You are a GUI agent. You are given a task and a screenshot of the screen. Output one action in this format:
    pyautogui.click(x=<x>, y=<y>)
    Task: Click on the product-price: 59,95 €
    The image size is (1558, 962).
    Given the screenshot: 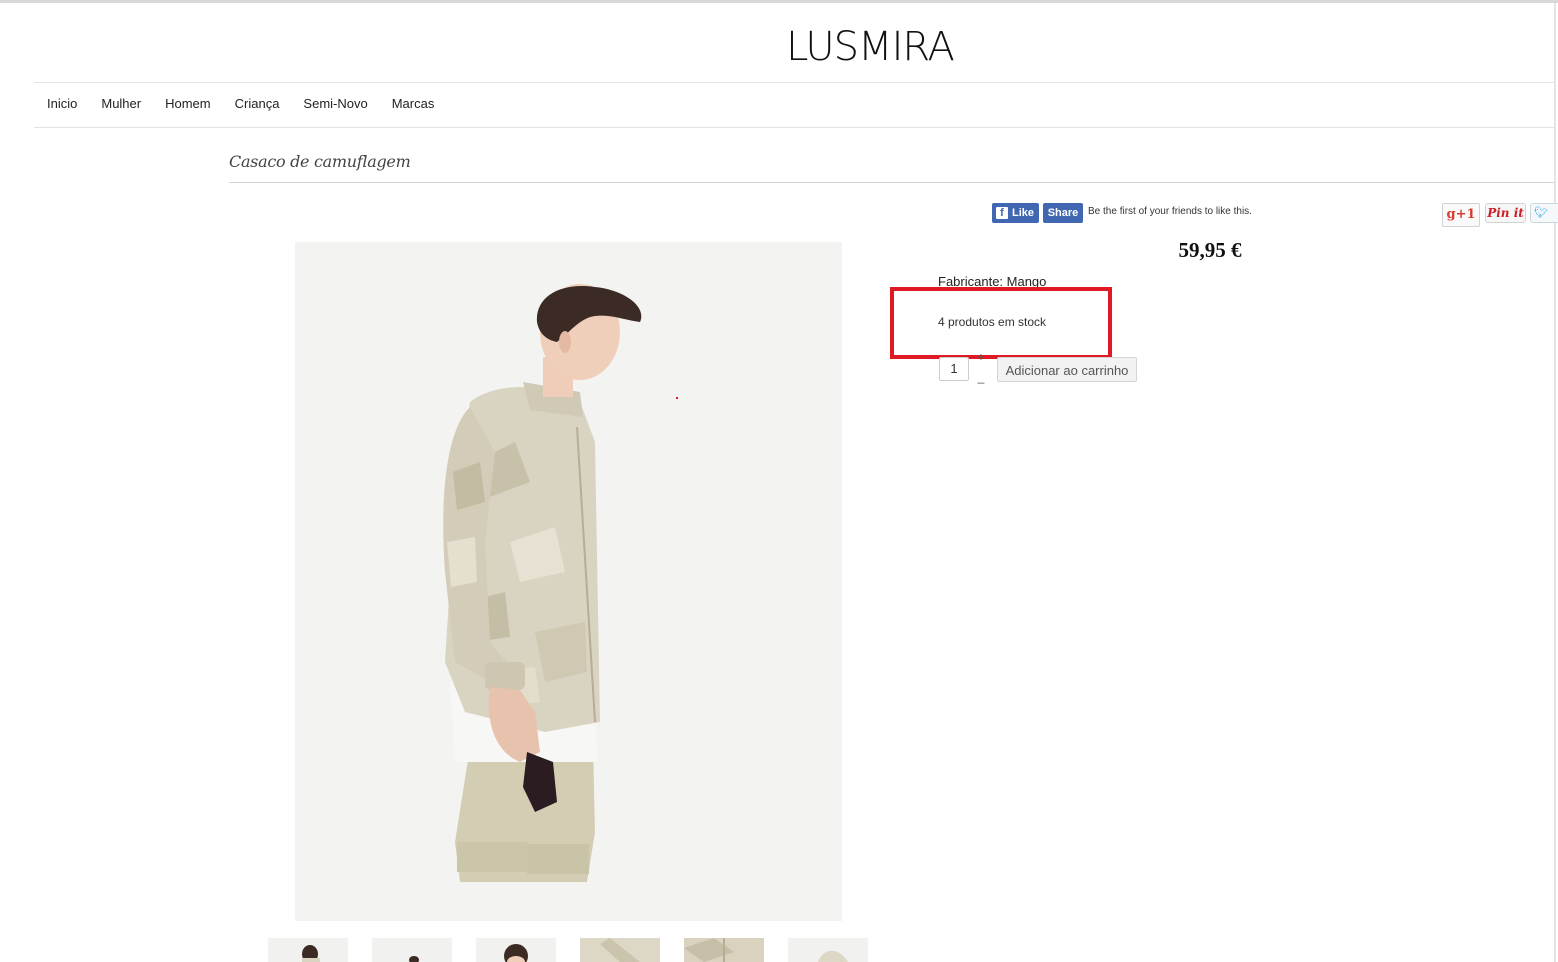 What is the action you would take?
    pyautogui.click(x=1210, y=250)
    